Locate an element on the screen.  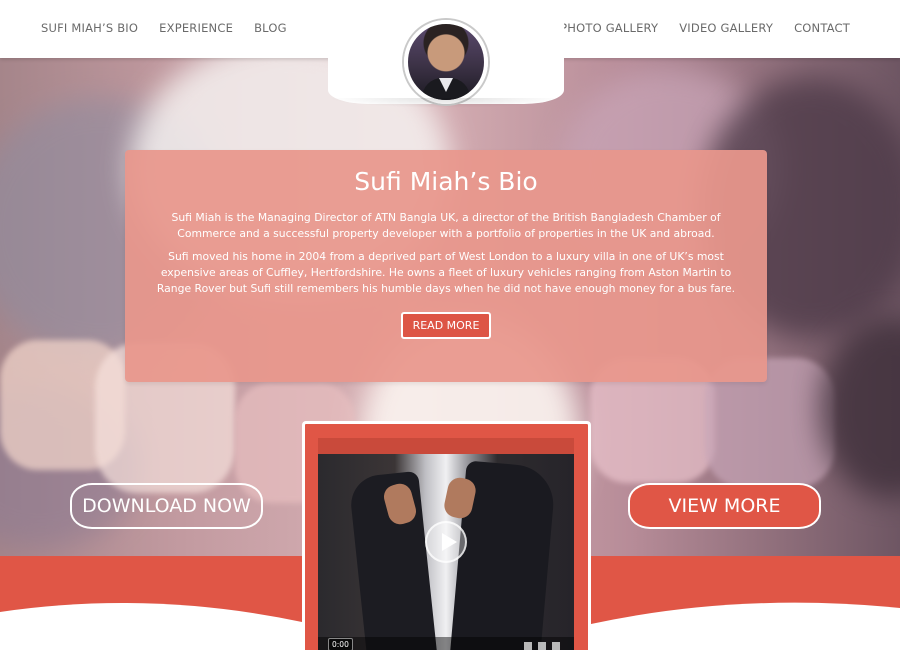
video-time-label: 0:00 is located at coordinates (340, 644).